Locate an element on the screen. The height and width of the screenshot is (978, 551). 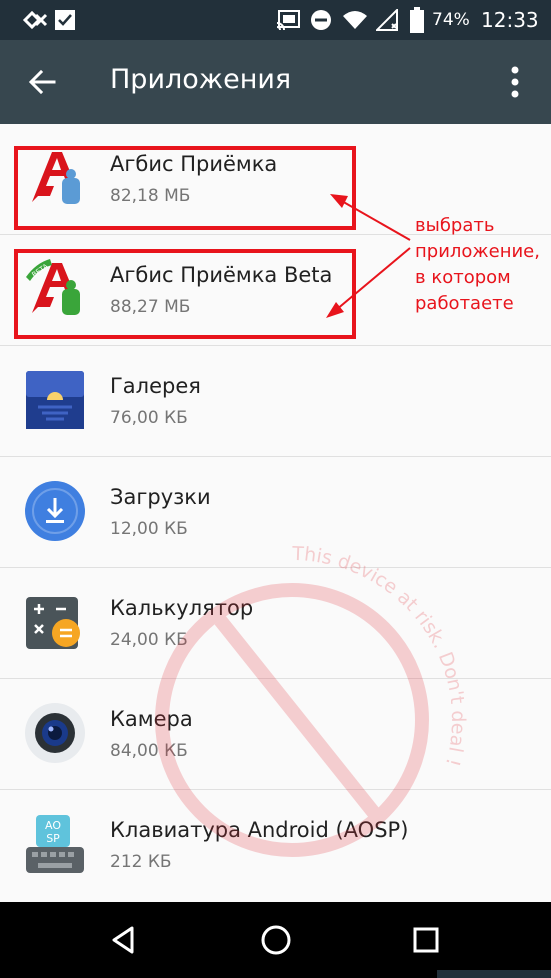
keyboard-icon: AO SP is located at coordinates (55, 844).